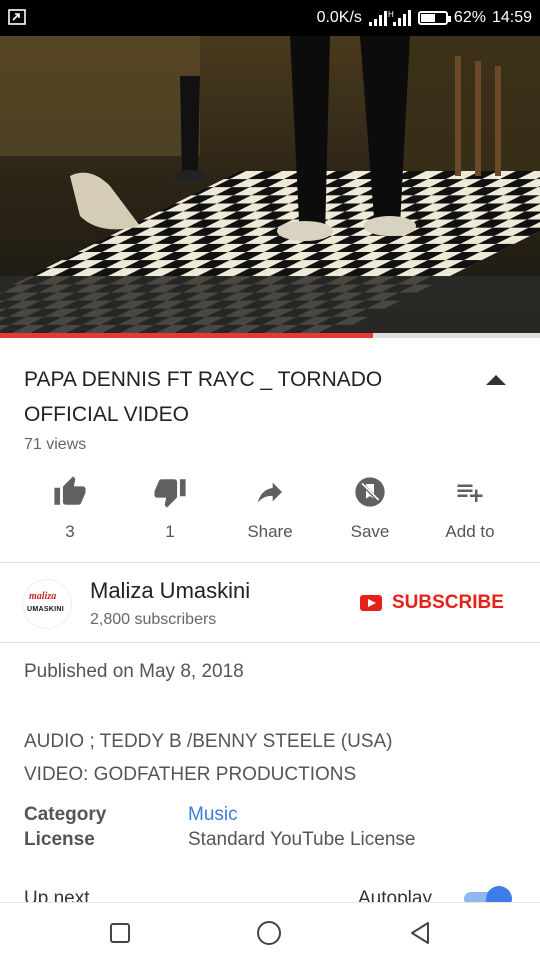 Image resolution: width=540 pixels, height=961 pixels. I want to click on back-icon, so click(420, 933).